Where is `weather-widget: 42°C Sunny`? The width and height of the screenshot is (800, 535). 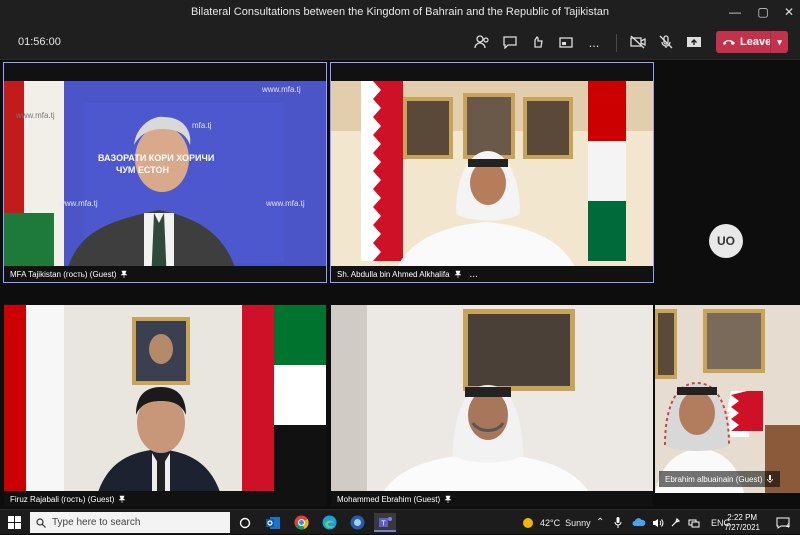
weather-widget: 42°C Sunny is located at coordinates (556, 522).